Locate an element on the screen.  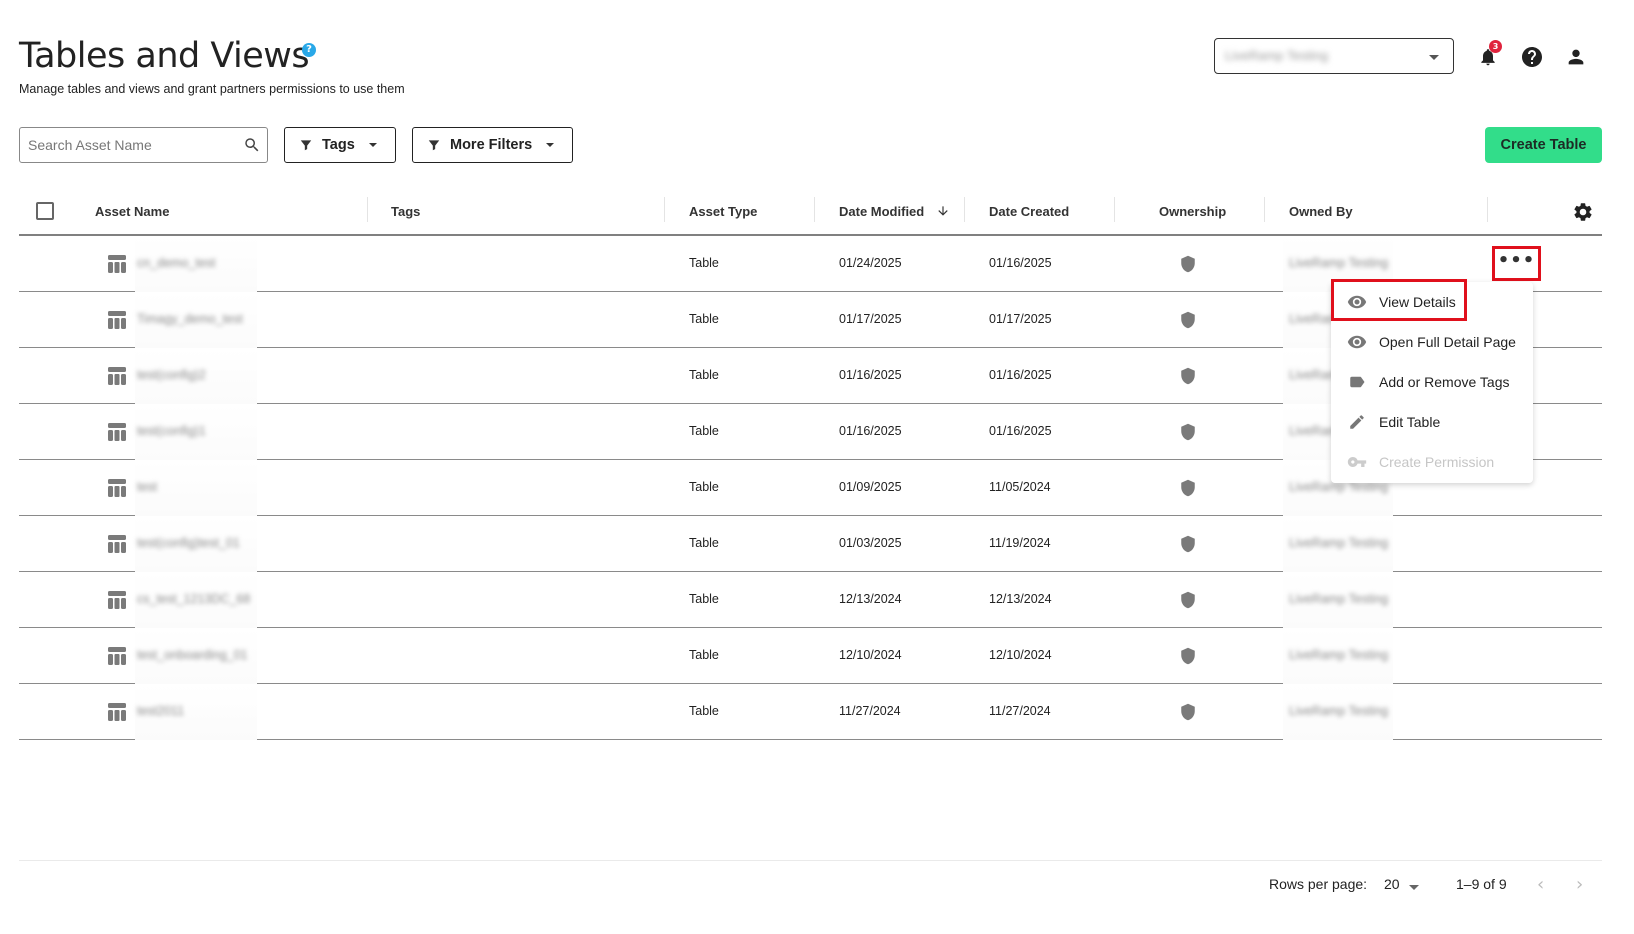
menu-item-label: Open Full Detail Page is located at coordinates (1447, 342).